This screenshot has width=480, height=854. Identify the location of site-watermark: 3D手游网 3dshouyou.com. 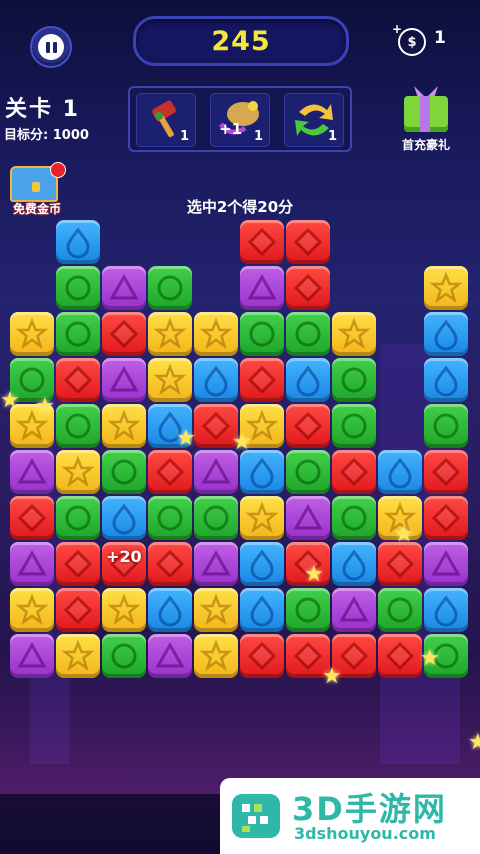
(350, 816).